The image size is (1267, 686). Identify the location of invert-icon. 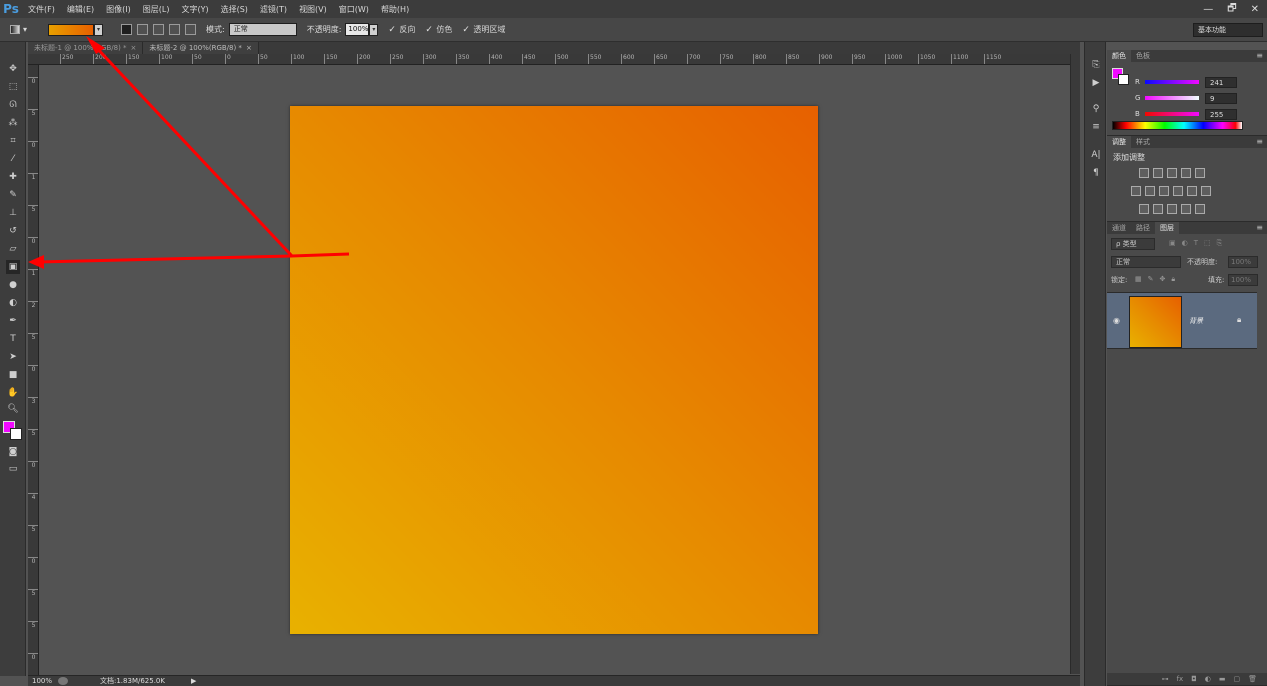
(1144, 209).